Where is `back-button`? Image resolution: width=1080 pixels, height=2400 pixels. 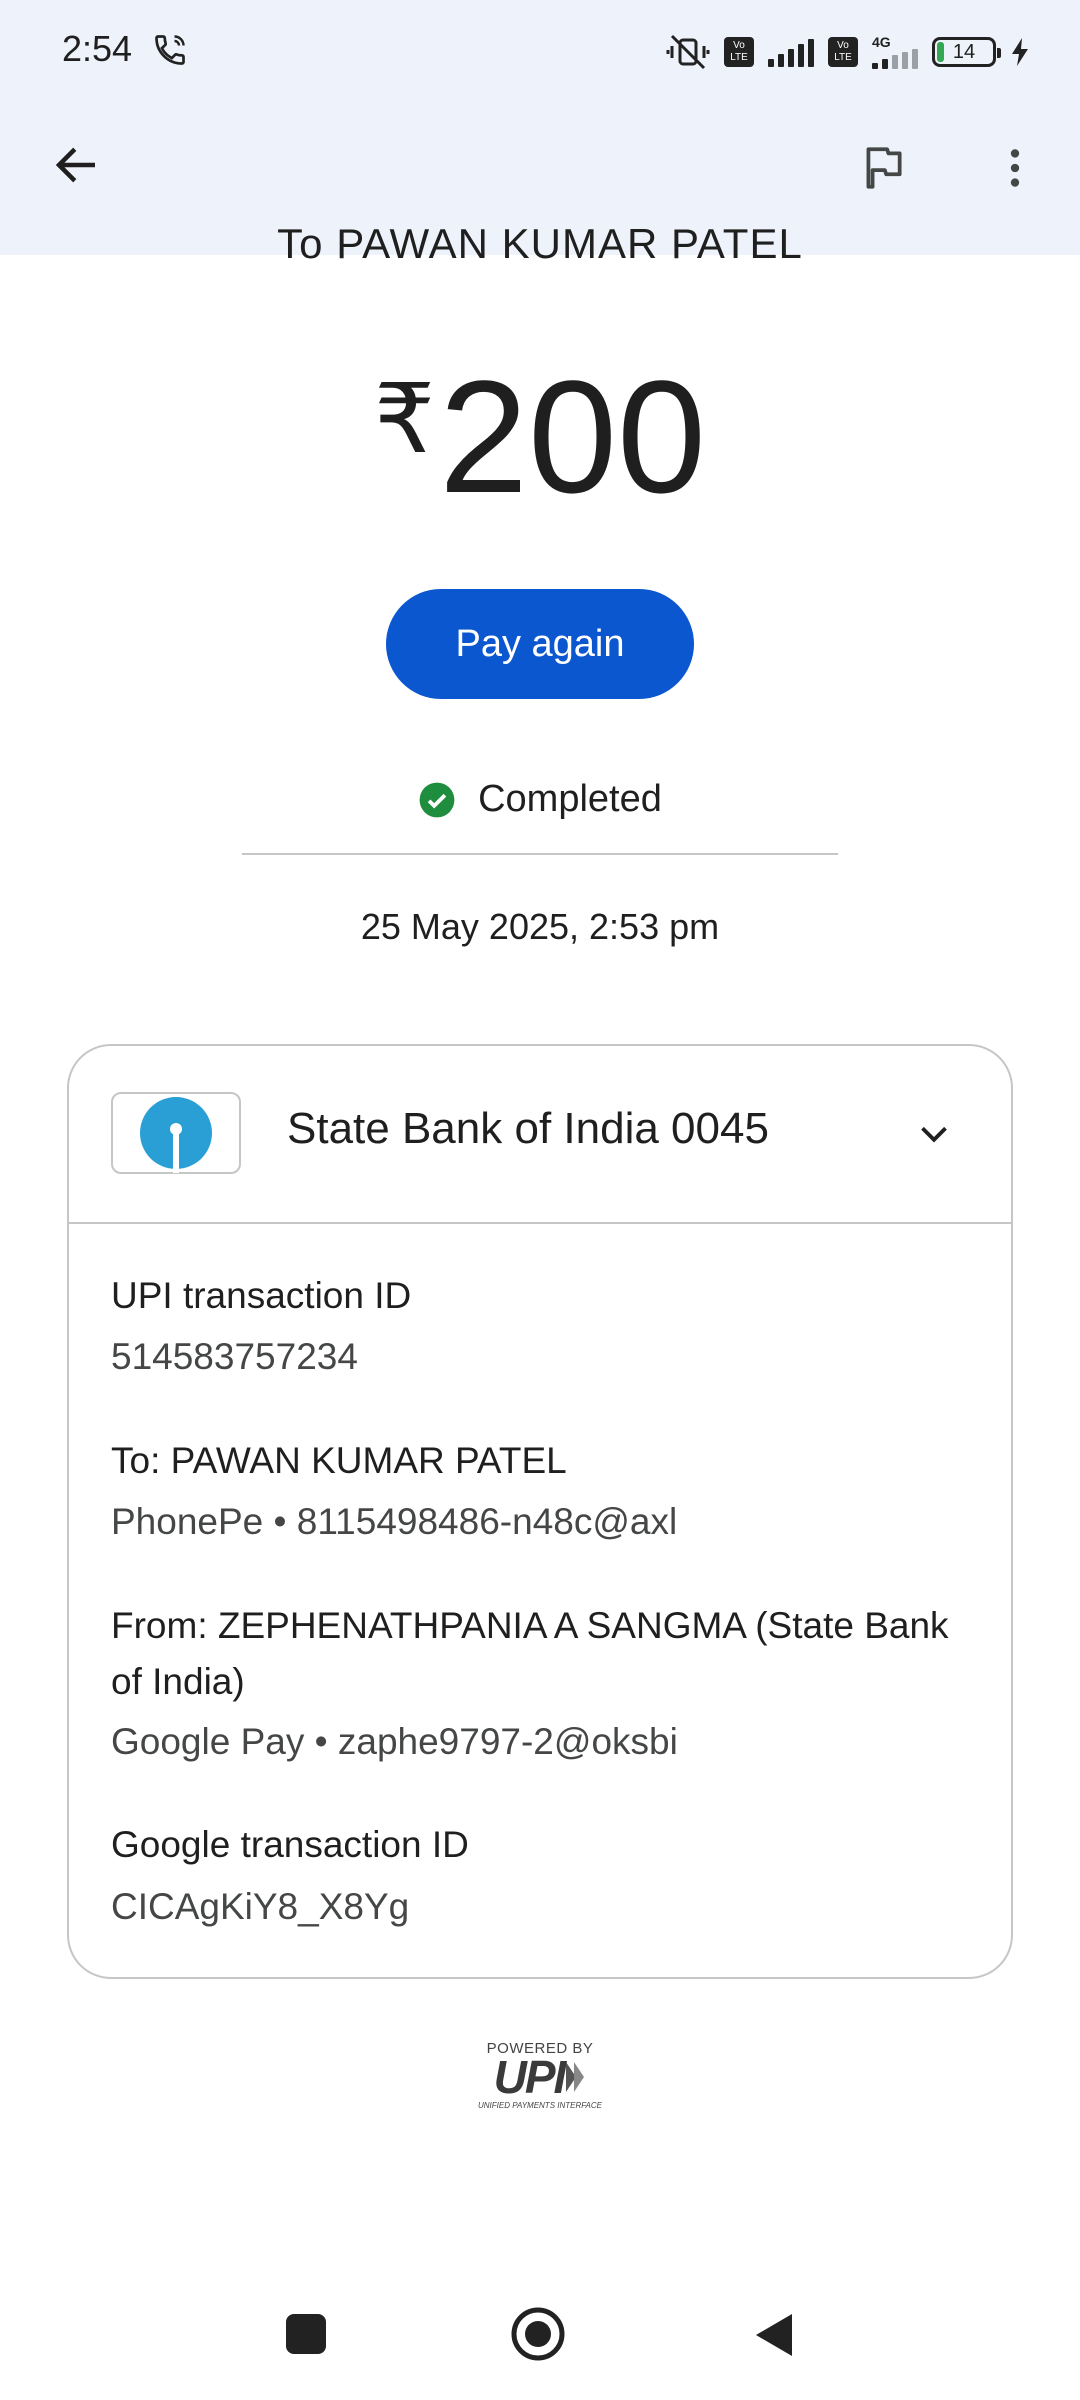
back-button is located at coordinates (773, 2335).